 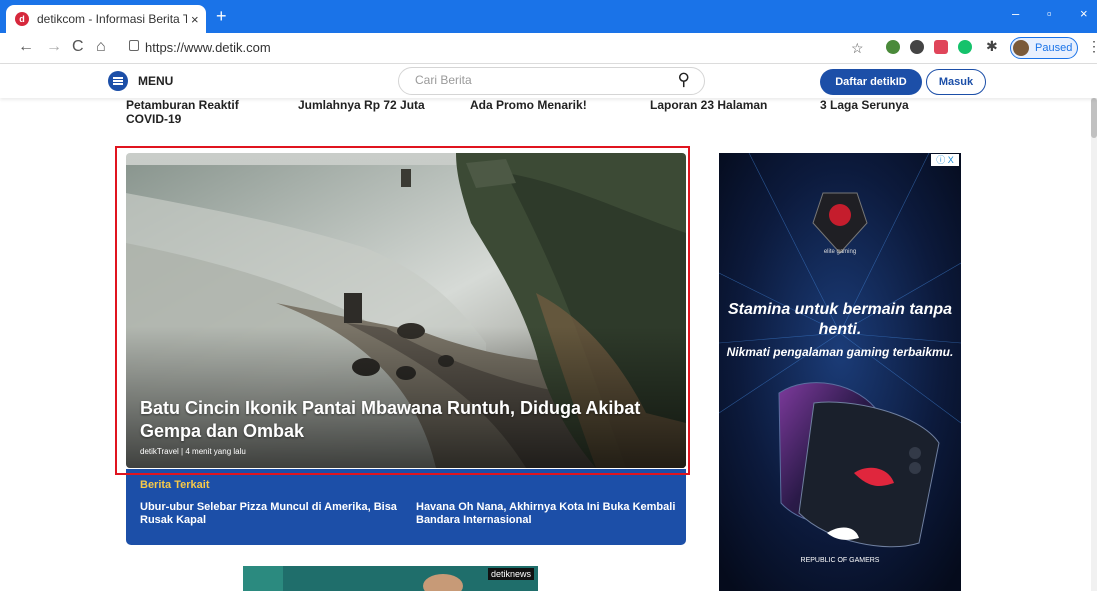 What do you see at coordinates (196, 112) in the screenshot?
I see `top-headline-1: Petamburan Reaktif COVID-19` at bounding box center [196, 112].